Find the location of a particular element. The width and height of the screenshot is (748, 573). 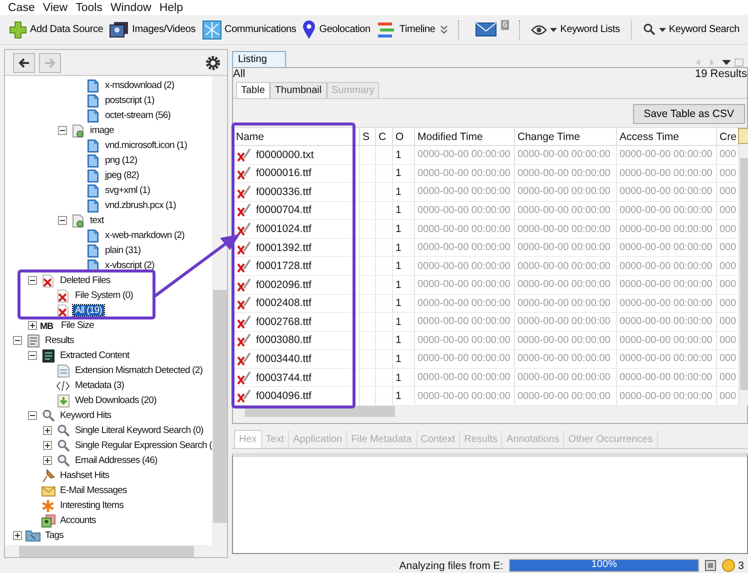

tree-item: image is located at coordinates (102, 130).